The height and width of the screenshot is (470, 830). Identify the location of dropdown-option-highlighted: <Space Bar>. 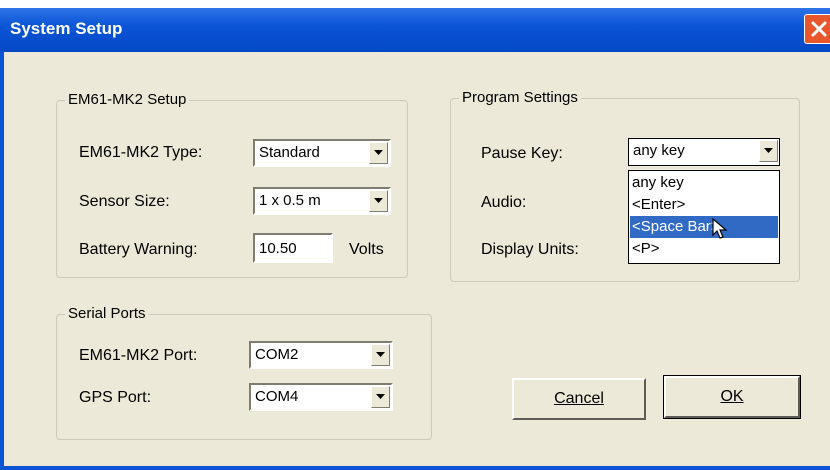
(704, 227).